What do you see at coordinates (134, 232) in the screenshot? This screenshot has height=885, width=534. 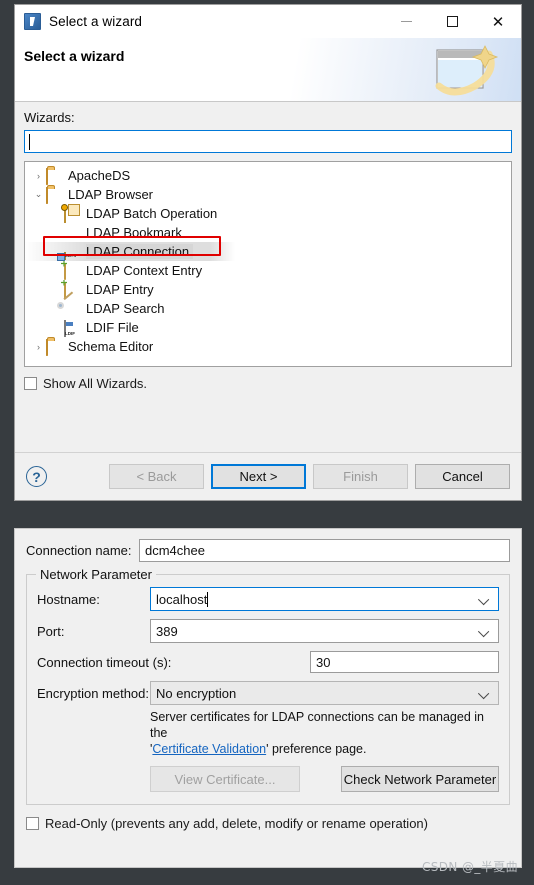 I see `tree-item-label: LDAP Bookmark` at bounding box center [134, 232].